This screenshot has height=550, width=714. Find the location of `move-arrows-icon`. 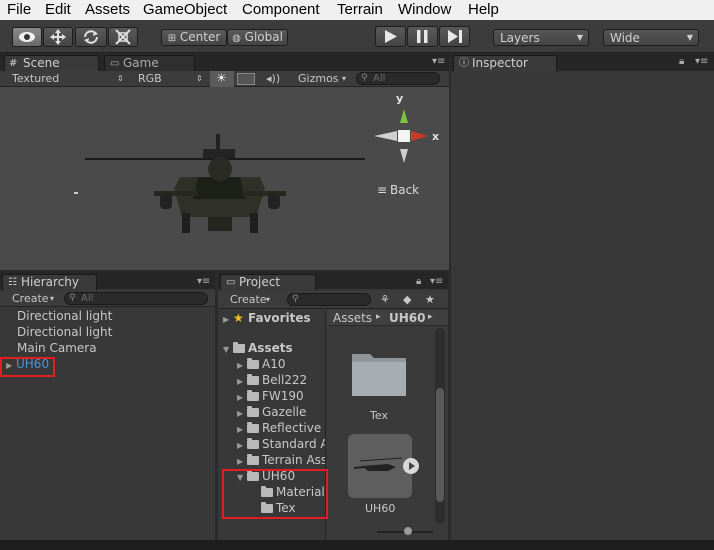

move-arrows-icon is located at coordinates (58, 37).